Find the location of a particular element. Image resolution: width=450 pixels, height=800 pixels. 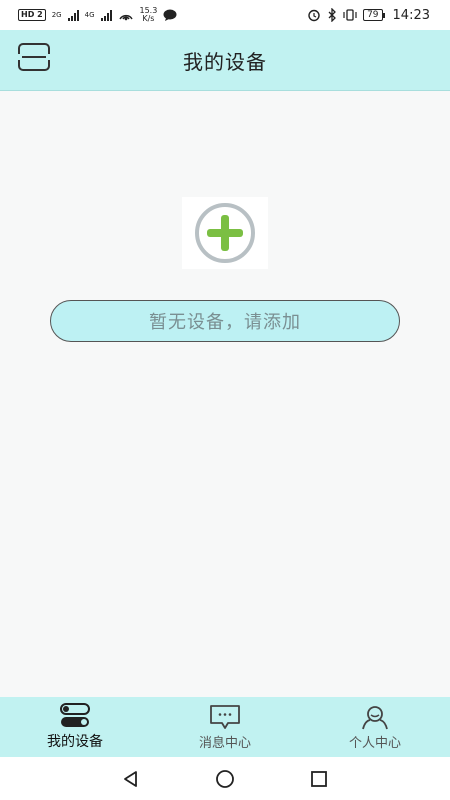

back-button is located at coordinates (131, 779).